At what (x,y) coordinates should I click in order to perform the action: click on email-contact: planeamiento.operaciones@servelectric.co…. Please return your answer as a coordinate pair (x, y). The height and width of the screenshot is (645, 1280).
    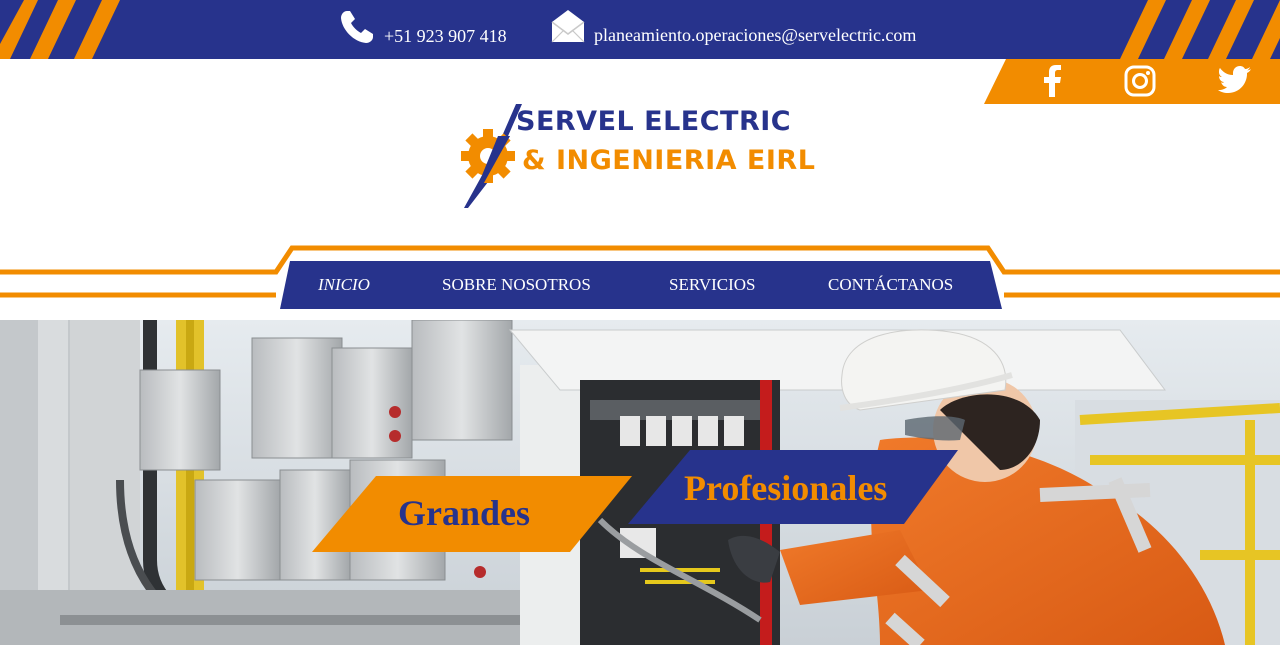
    Looking at the image, I should click on (733, 28).